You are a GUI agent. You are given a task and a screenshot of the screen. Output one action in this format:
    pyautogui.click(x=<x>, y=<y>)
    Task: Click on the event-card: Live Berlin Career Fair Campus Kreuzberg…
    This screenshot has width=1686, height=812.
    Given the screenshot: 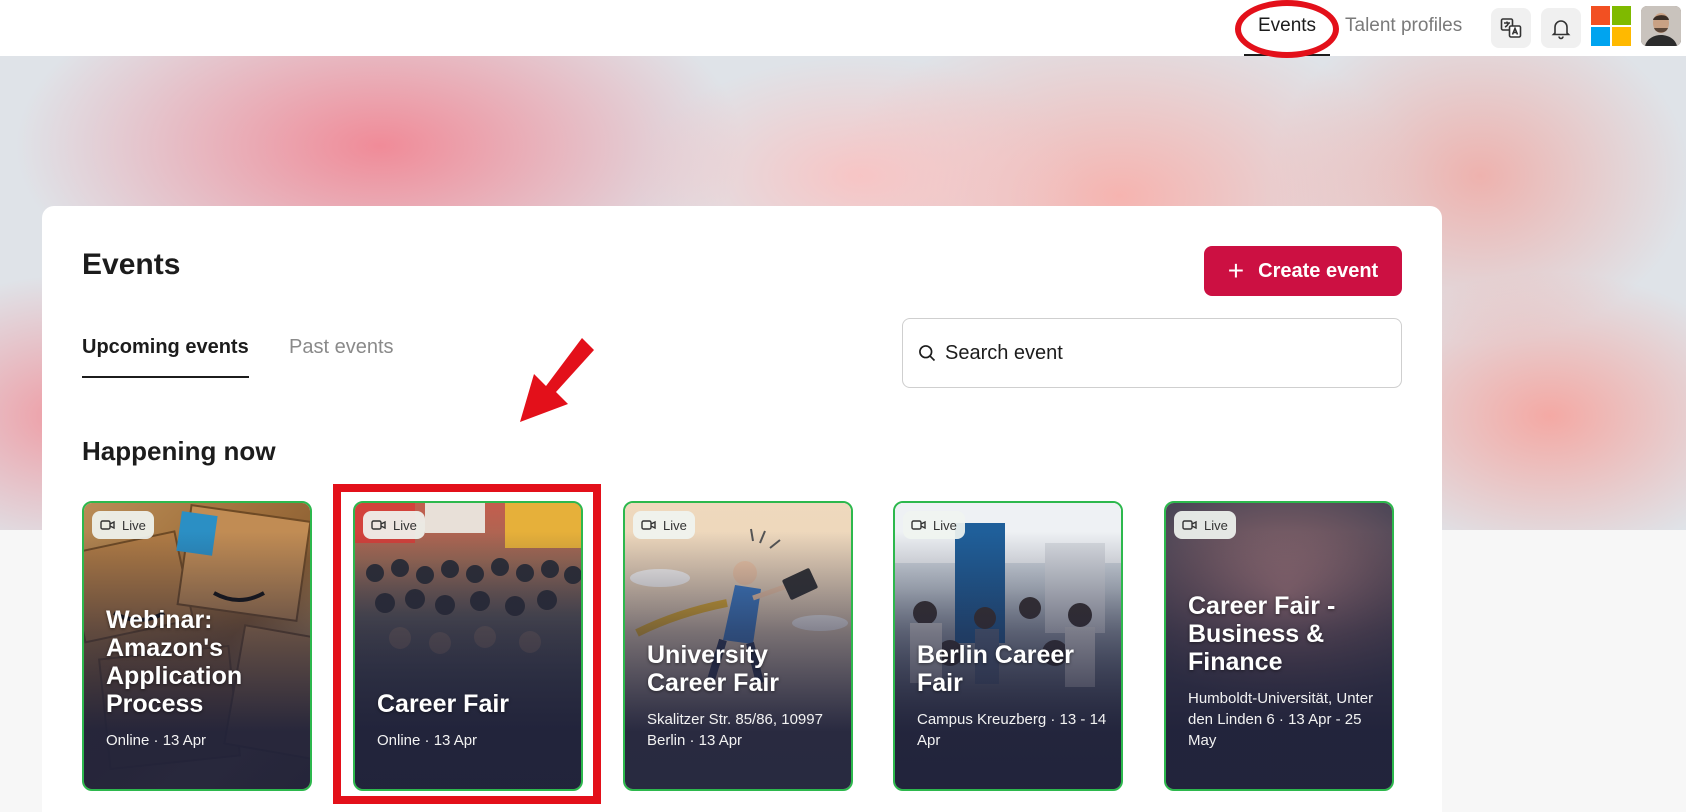 What is the action you would take?
    pyautogui.click(x=1008, y=646)
    